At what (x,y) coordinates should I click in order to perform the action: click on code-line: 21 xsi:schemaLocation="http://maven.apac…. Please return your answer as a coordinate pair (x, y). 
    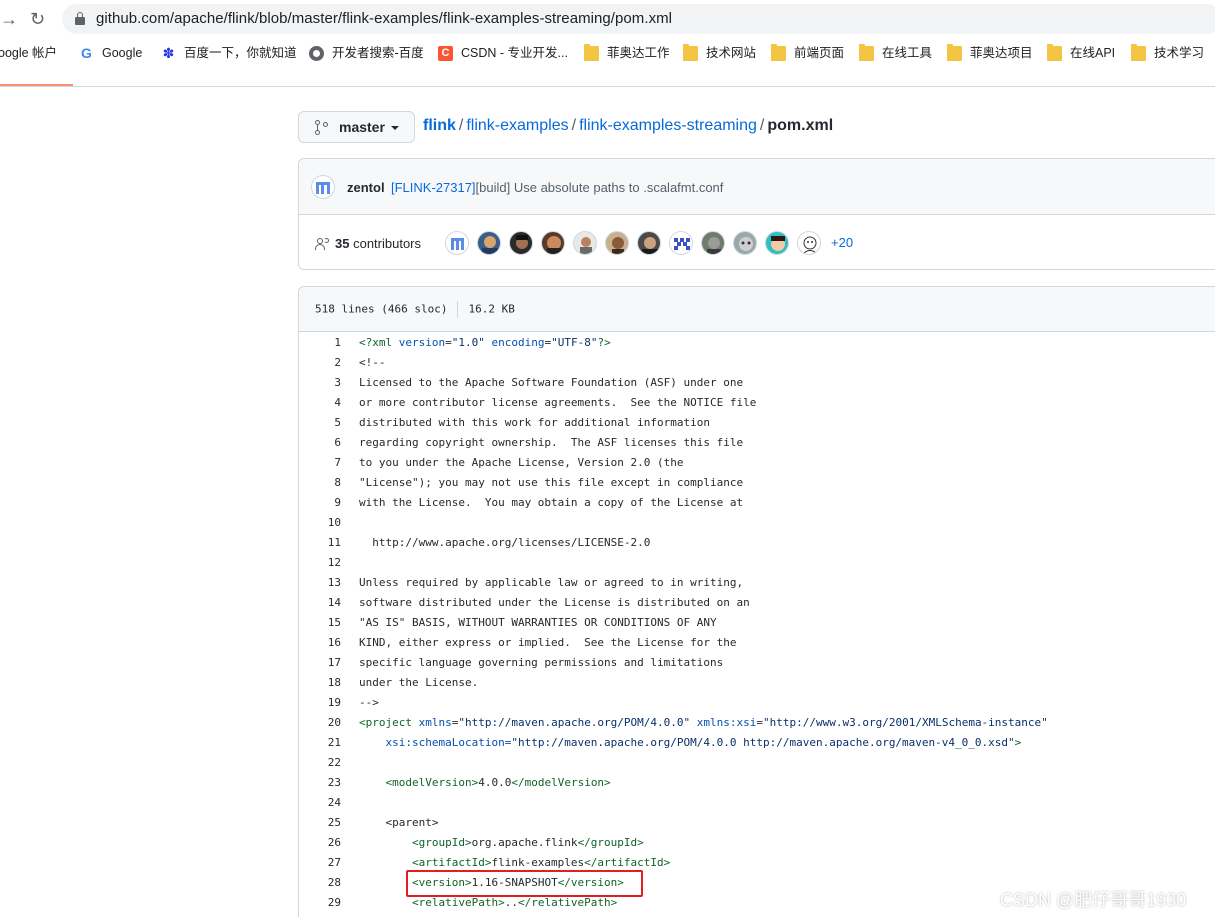
    Looking at the image, I should click on (757, 743).